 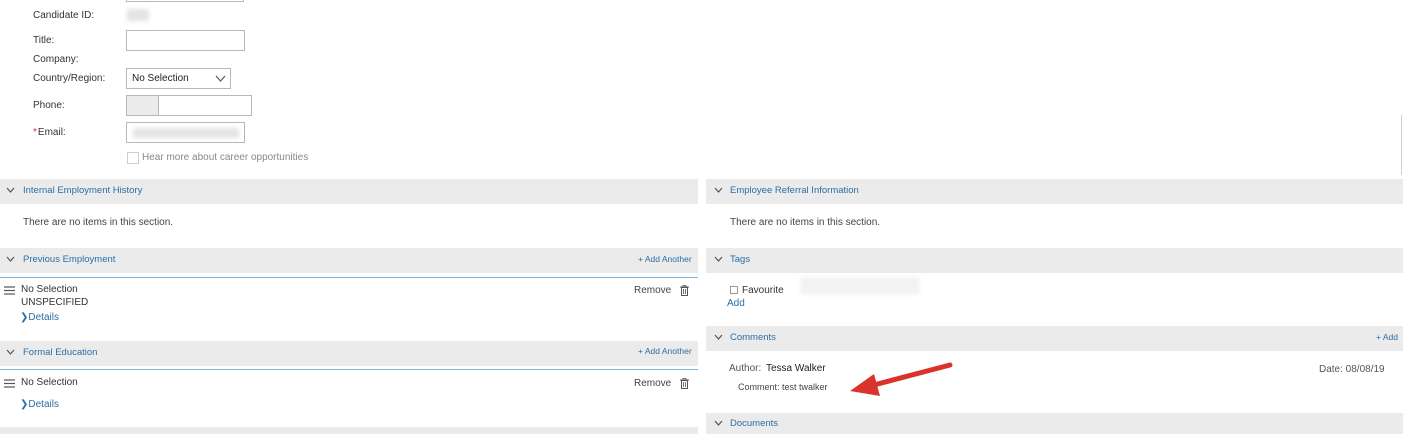 I want to click on comment-text: Comment: test twalker, so click(x=783, y=387).